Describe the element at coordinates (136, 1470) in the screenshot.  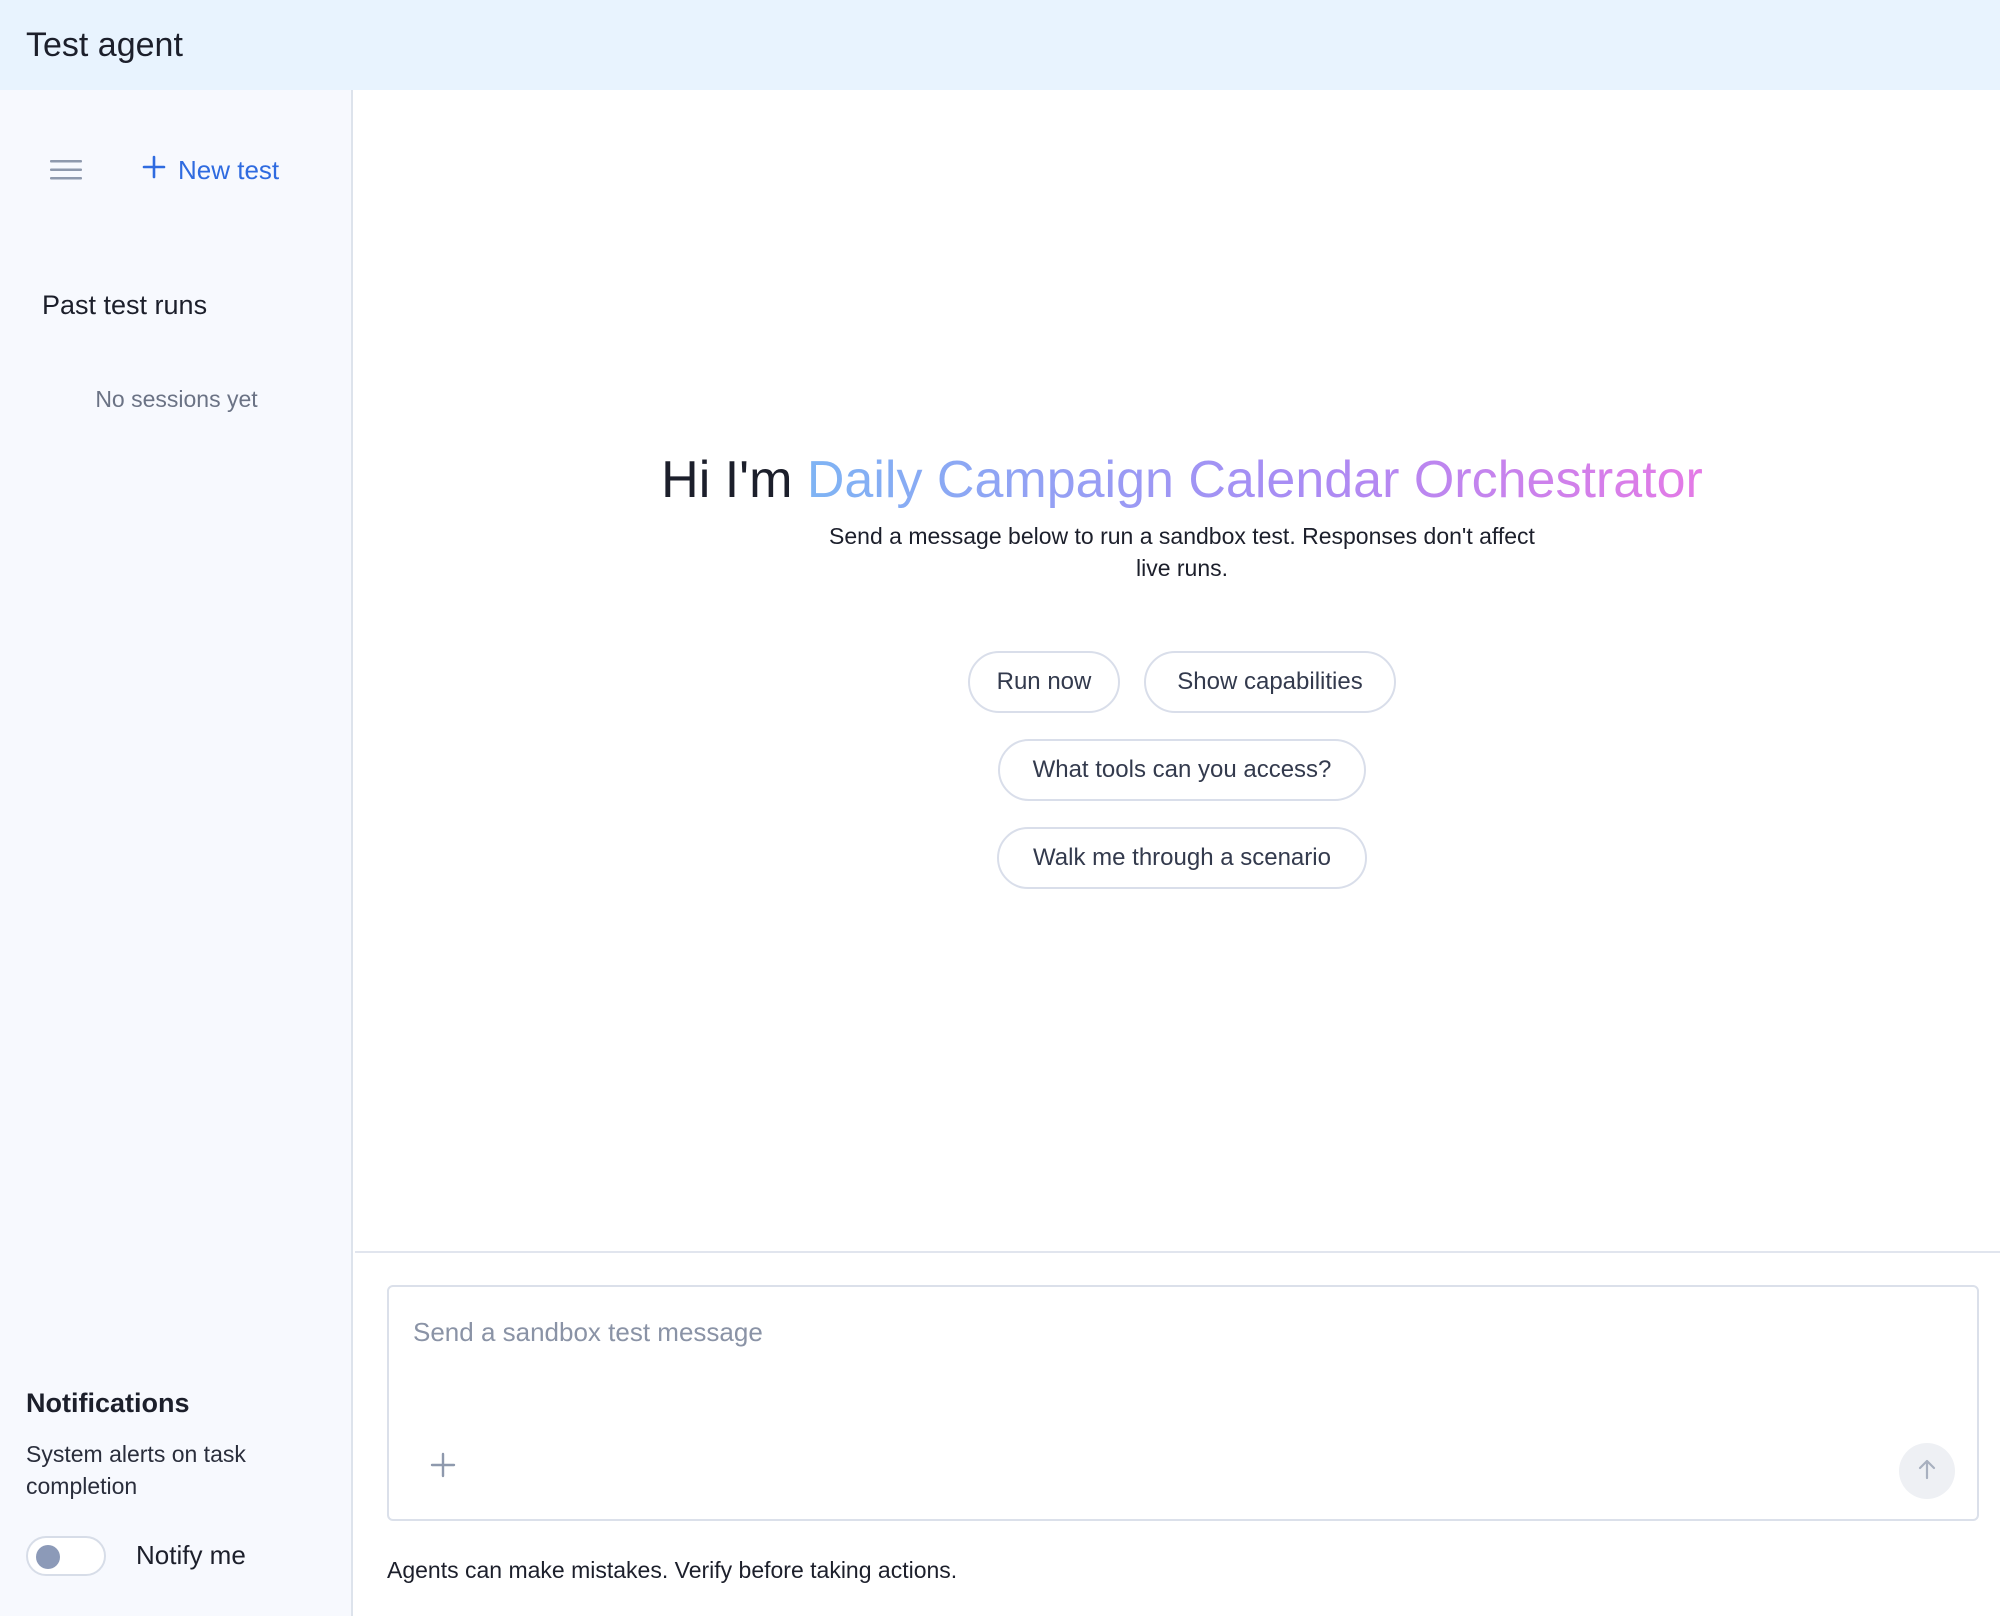
I see `notifications-description: System alerts on task completion` at that location.